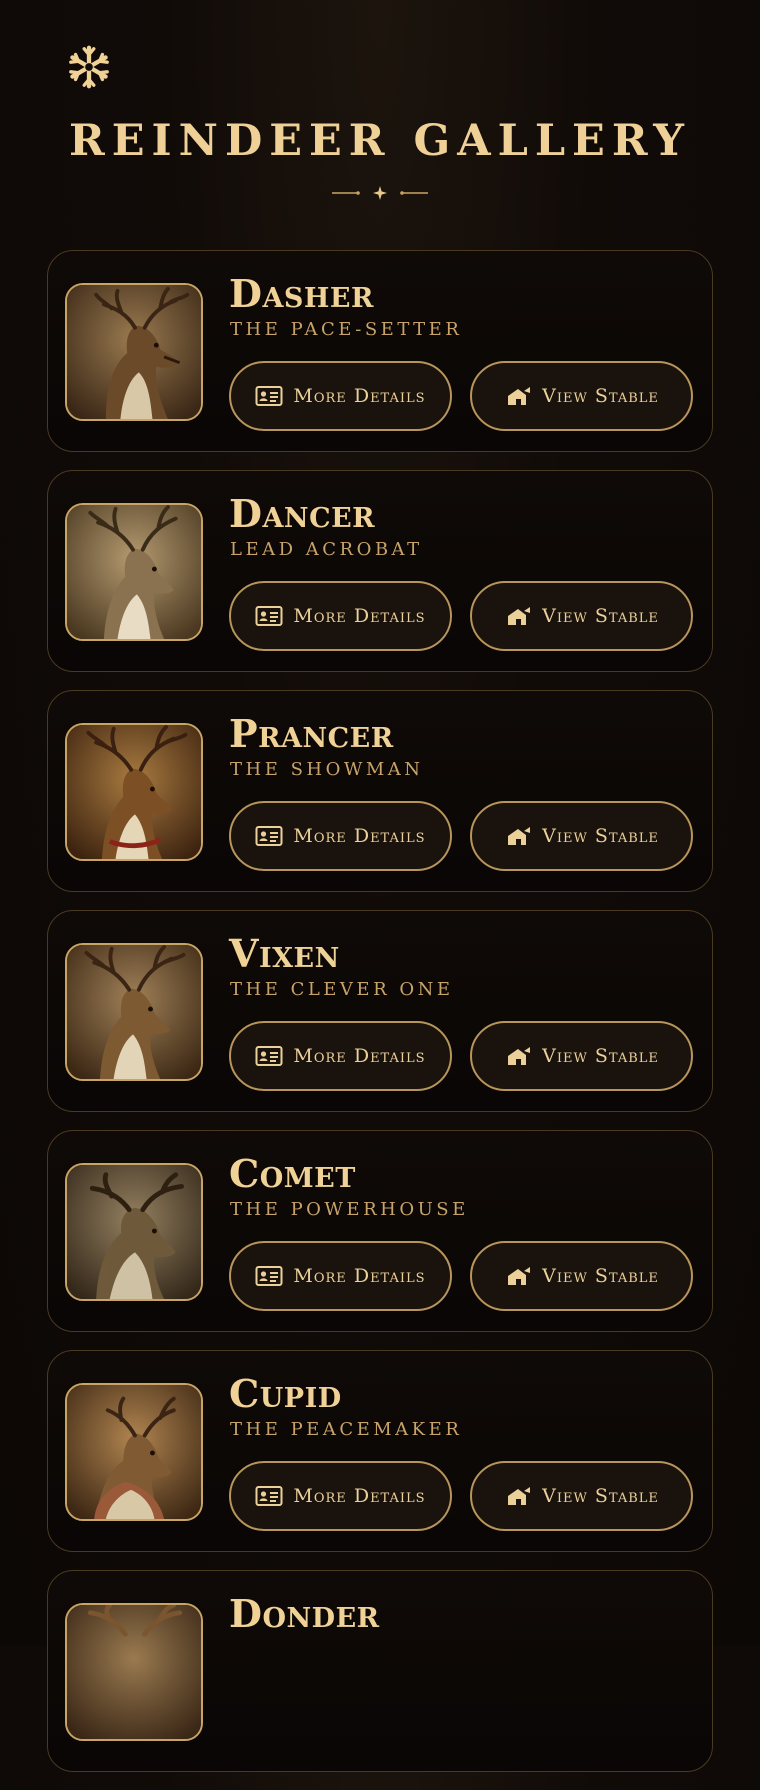 This screenshot has height=1790, width=760. I want to click on reindeer-card: Donder, so click(380, 1671).